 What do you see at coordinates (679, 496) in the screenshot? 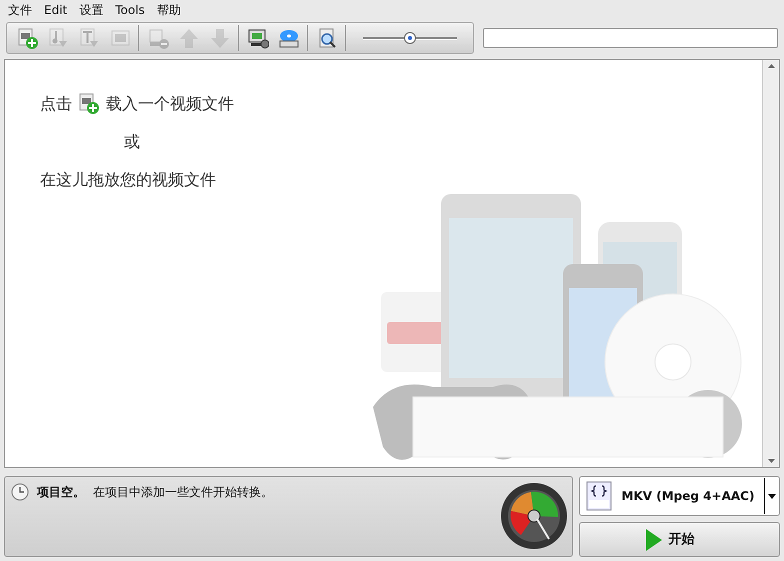
I see `format-dropdown: MKV (Mpeg 4+AAC)` at bounding box center [679, 496].